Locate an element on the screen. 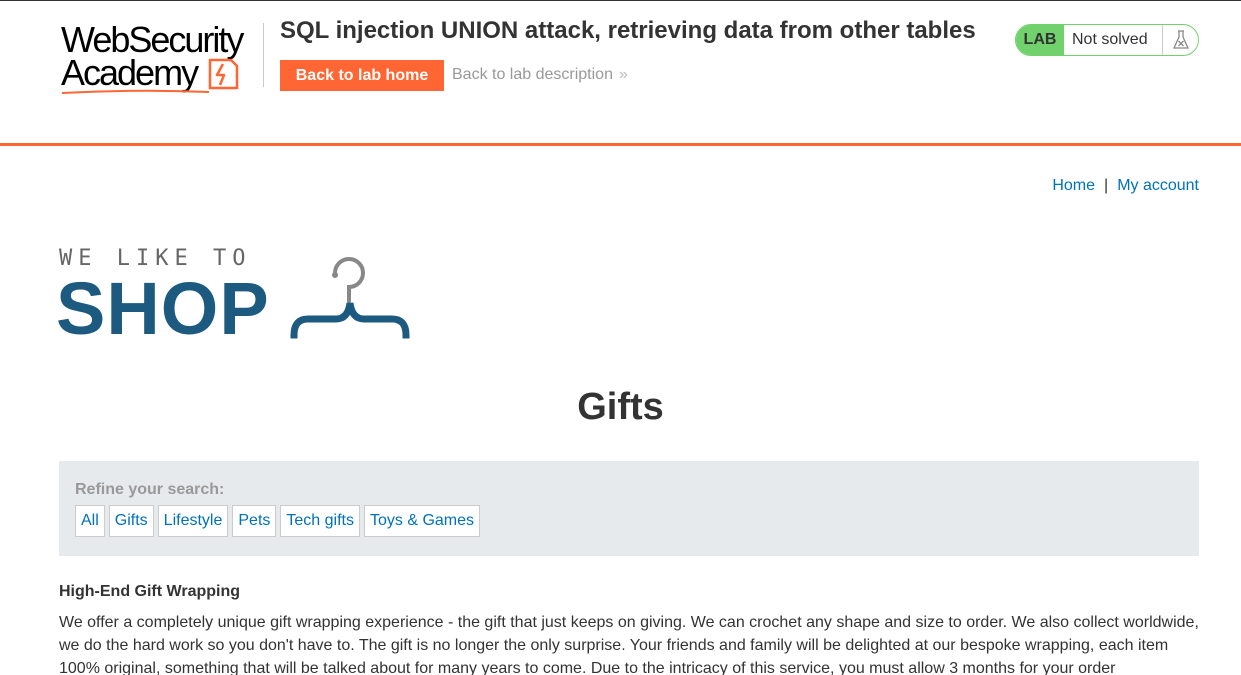  home-link: Home is located at coordinates (1073, 185).